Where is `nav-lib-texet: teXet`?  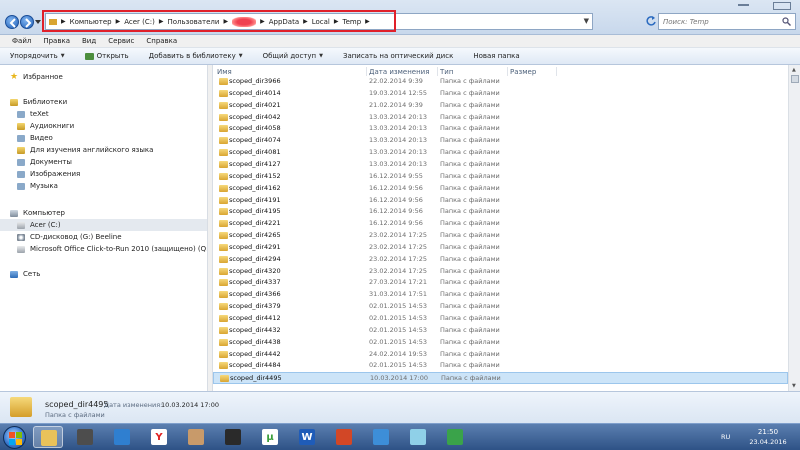 nav-lib-texet: teXet is located at coordinates (33, 114).